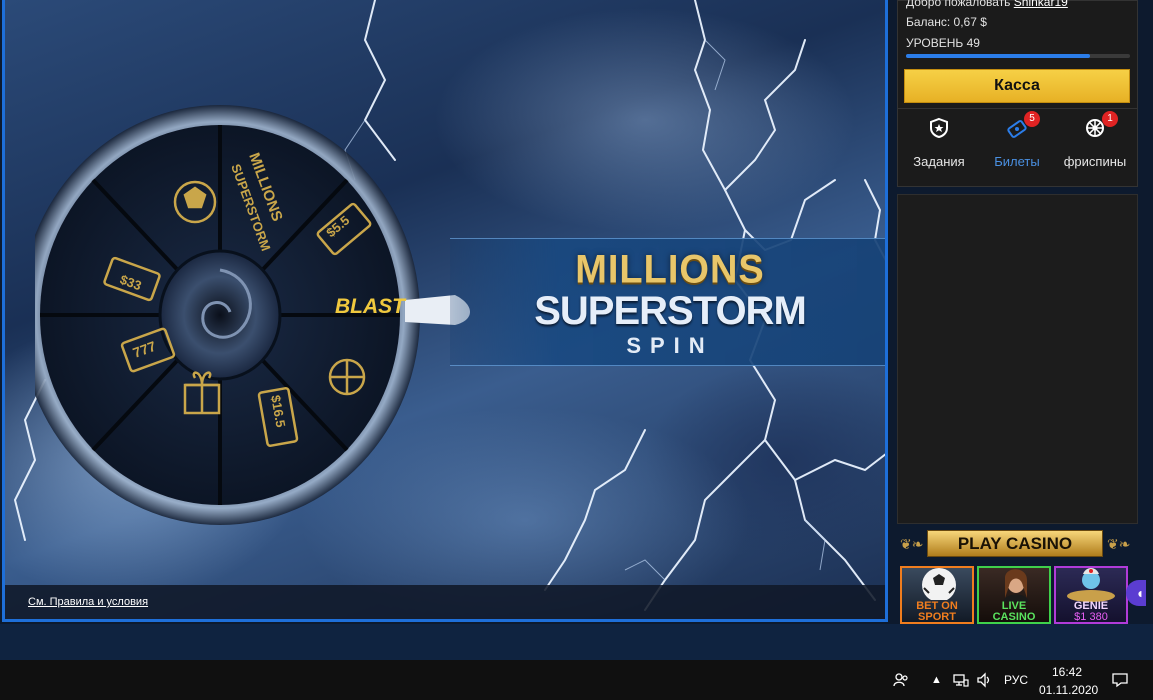 Image resolution: width=1153 pixels, height=700 pixels. What do you see at coordinates (937, 617) in the screenshot?
I see `sport-tile-line2: SPORT` at bounding box center [937, 617].